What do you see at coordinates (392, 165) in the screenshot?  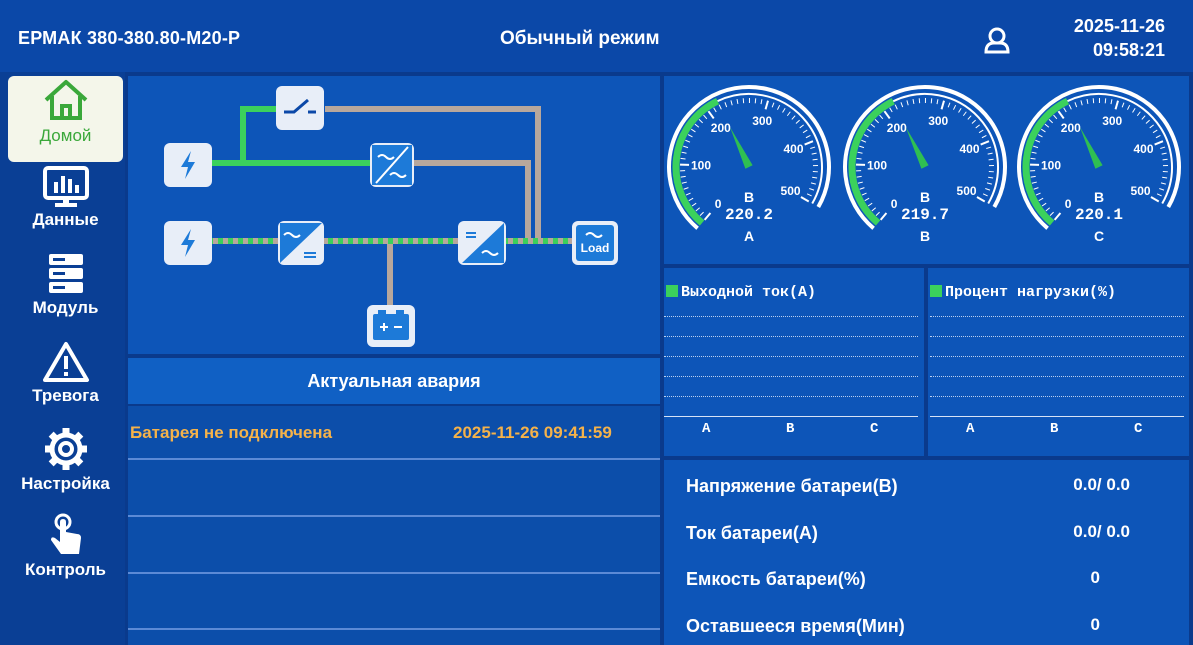 I see `bypass-inverter-icon` at bounding box center [392, 165].